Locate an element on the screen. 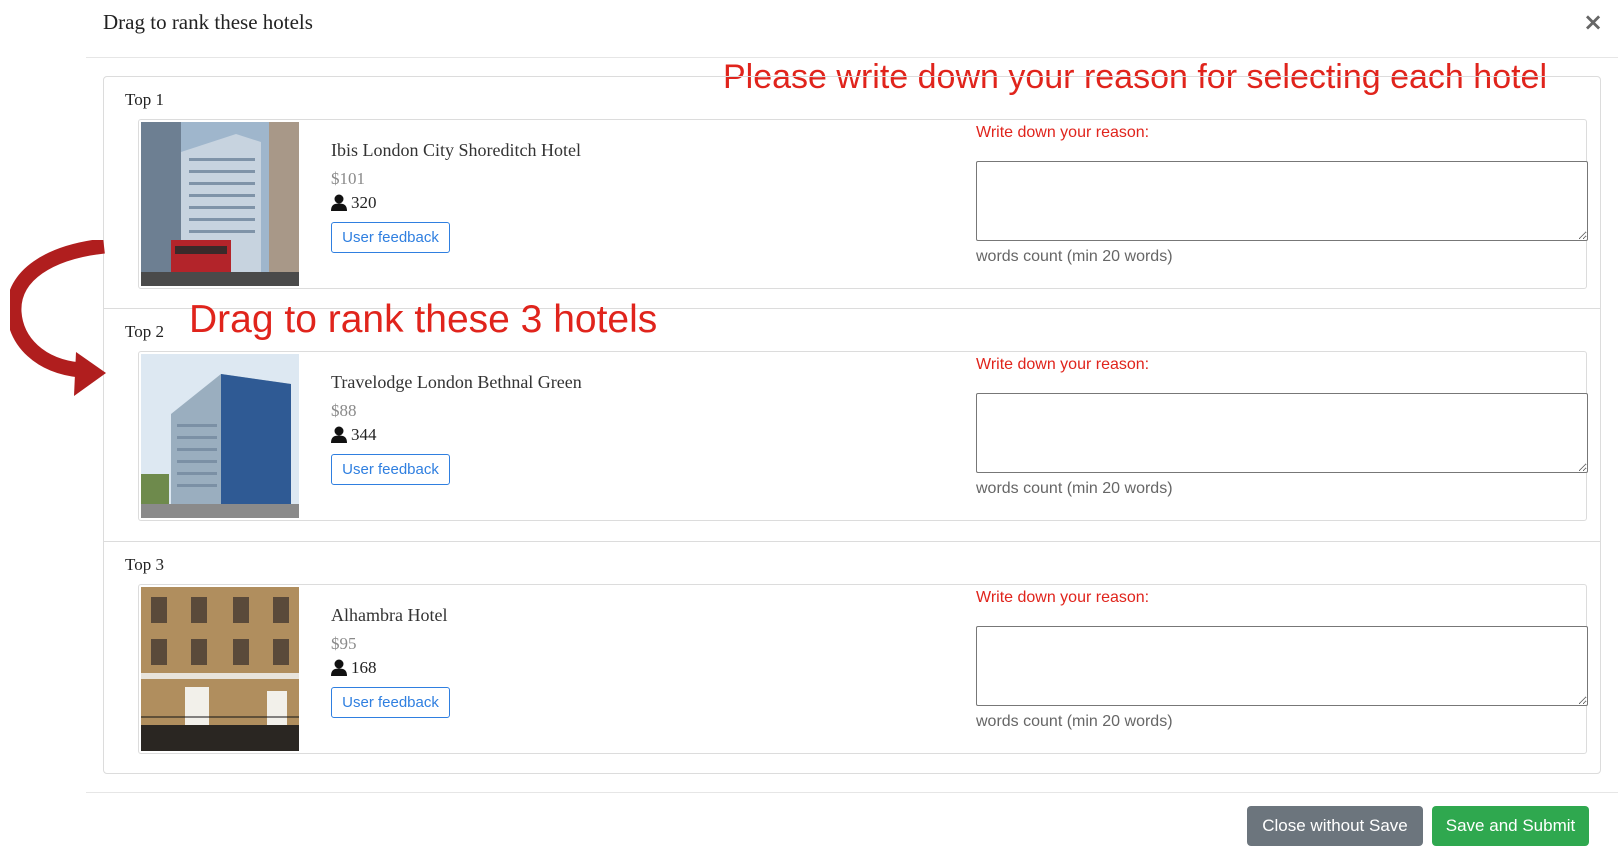 Image resolution: width=1618 pixels, height=858 pixels. hotel-name: Alhambra Hotel is located at coordinates (389, 615).